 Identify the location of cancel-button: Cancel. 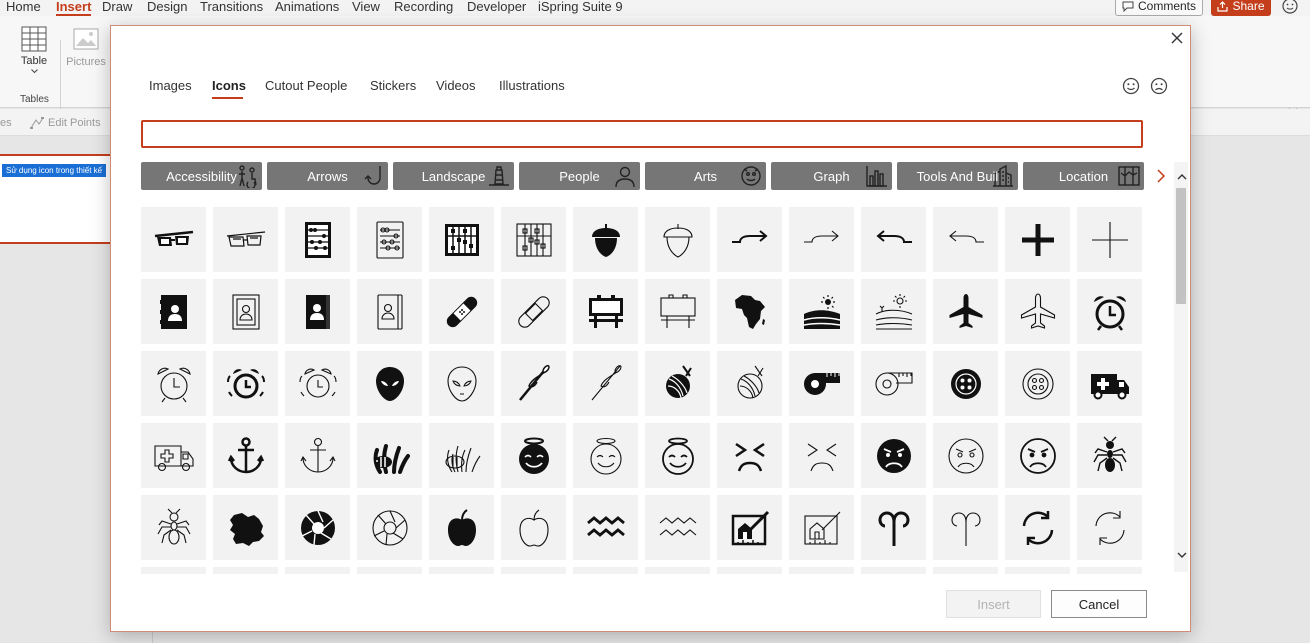
(1099, 604).